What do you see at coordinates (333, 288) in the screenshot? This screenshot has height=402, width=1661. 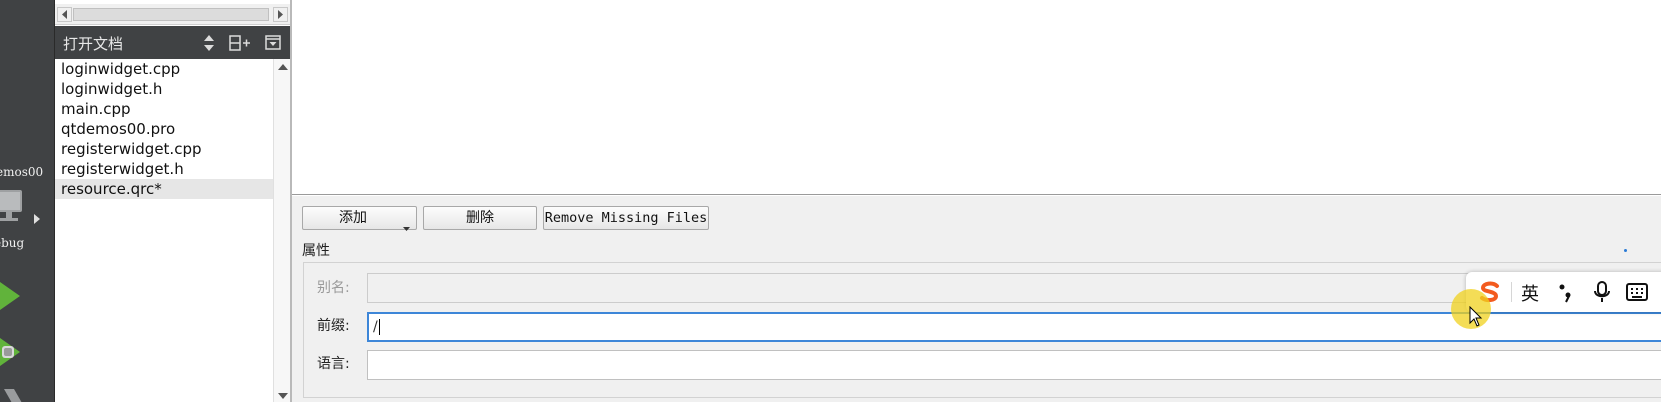 I see `alias-label: 别名:` at bounding box center [333, 288].